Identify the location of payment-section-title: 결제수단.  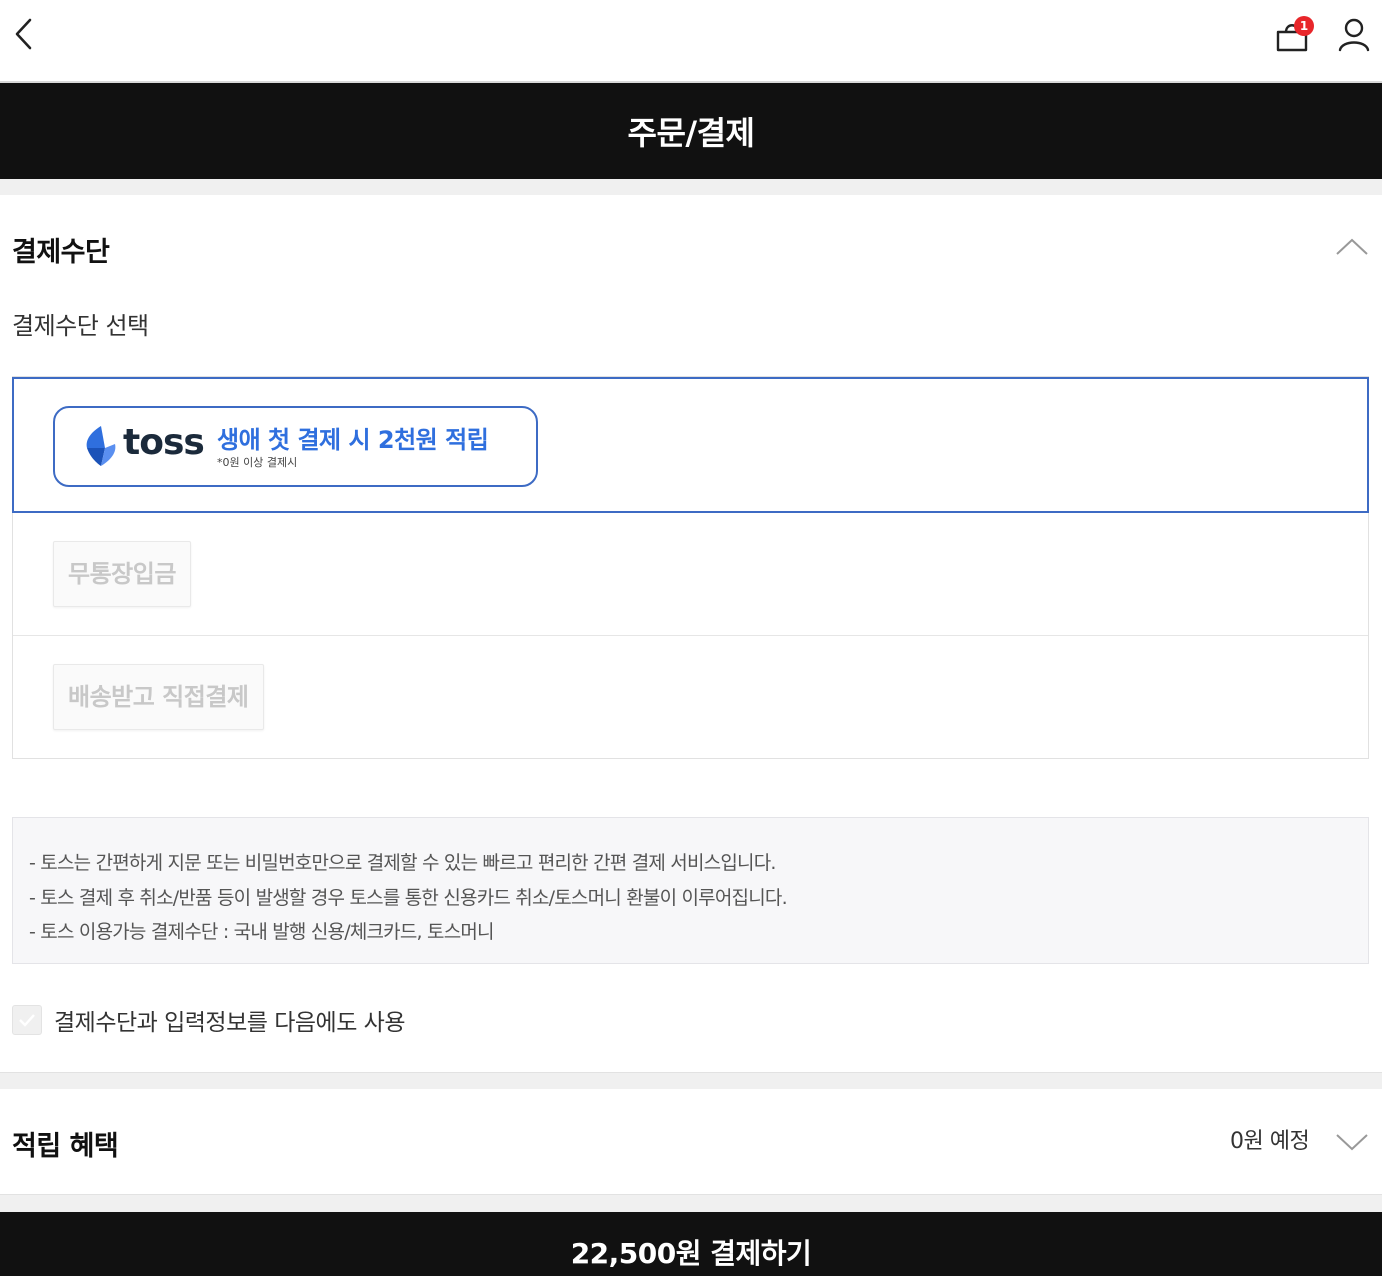
(61, 252).